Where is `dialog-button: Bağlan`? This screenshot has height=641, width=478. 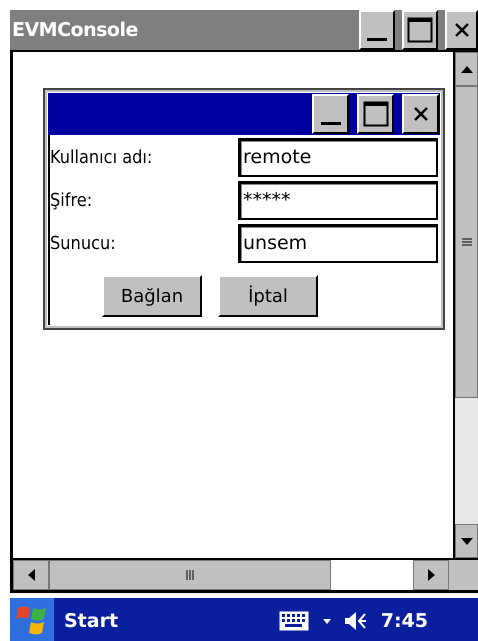 dialog-button: Bağlan is located at coordinates (152, 296).